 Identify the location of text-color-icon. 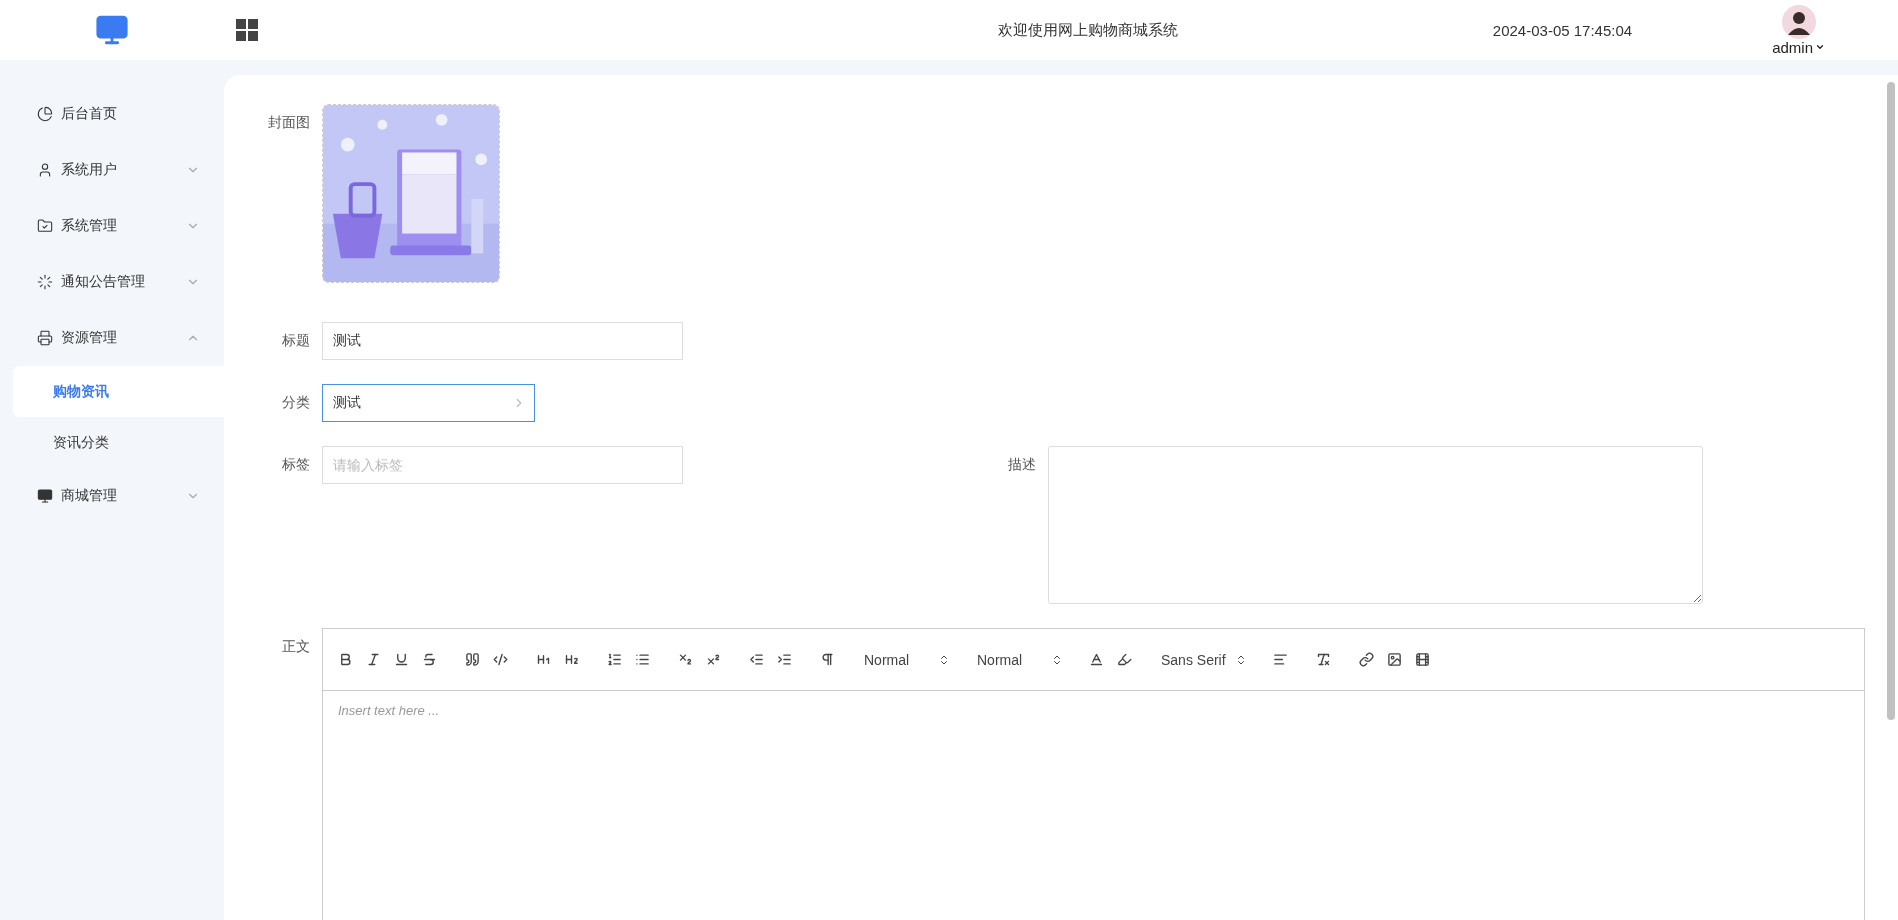
(1096, 659).